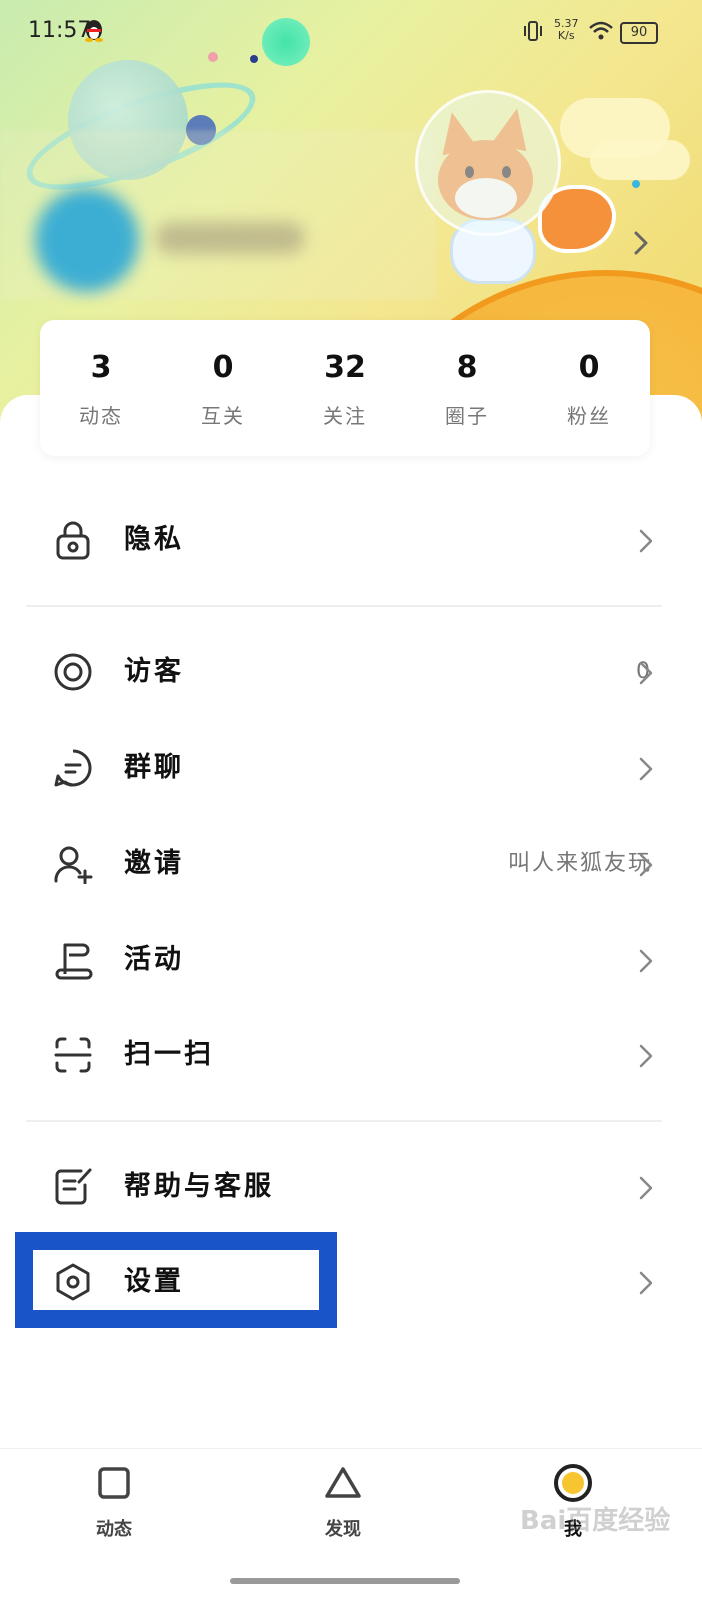  What do you see at coordinates (351, 31) in the screenshot?
I see `status-bar: 11:57 5.37 K/s 90` at bounding box center [351, 31].